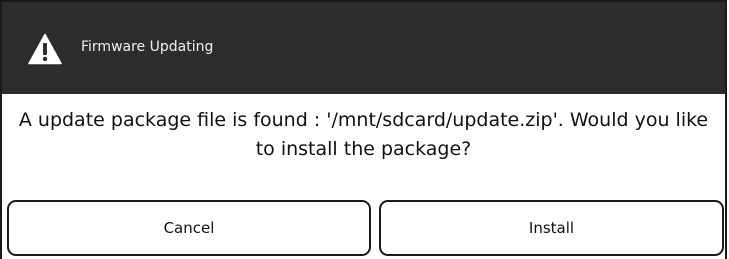 The height and width of the screenshot is (259, 729). I want to click on install-button: Install, so click(551, 228).